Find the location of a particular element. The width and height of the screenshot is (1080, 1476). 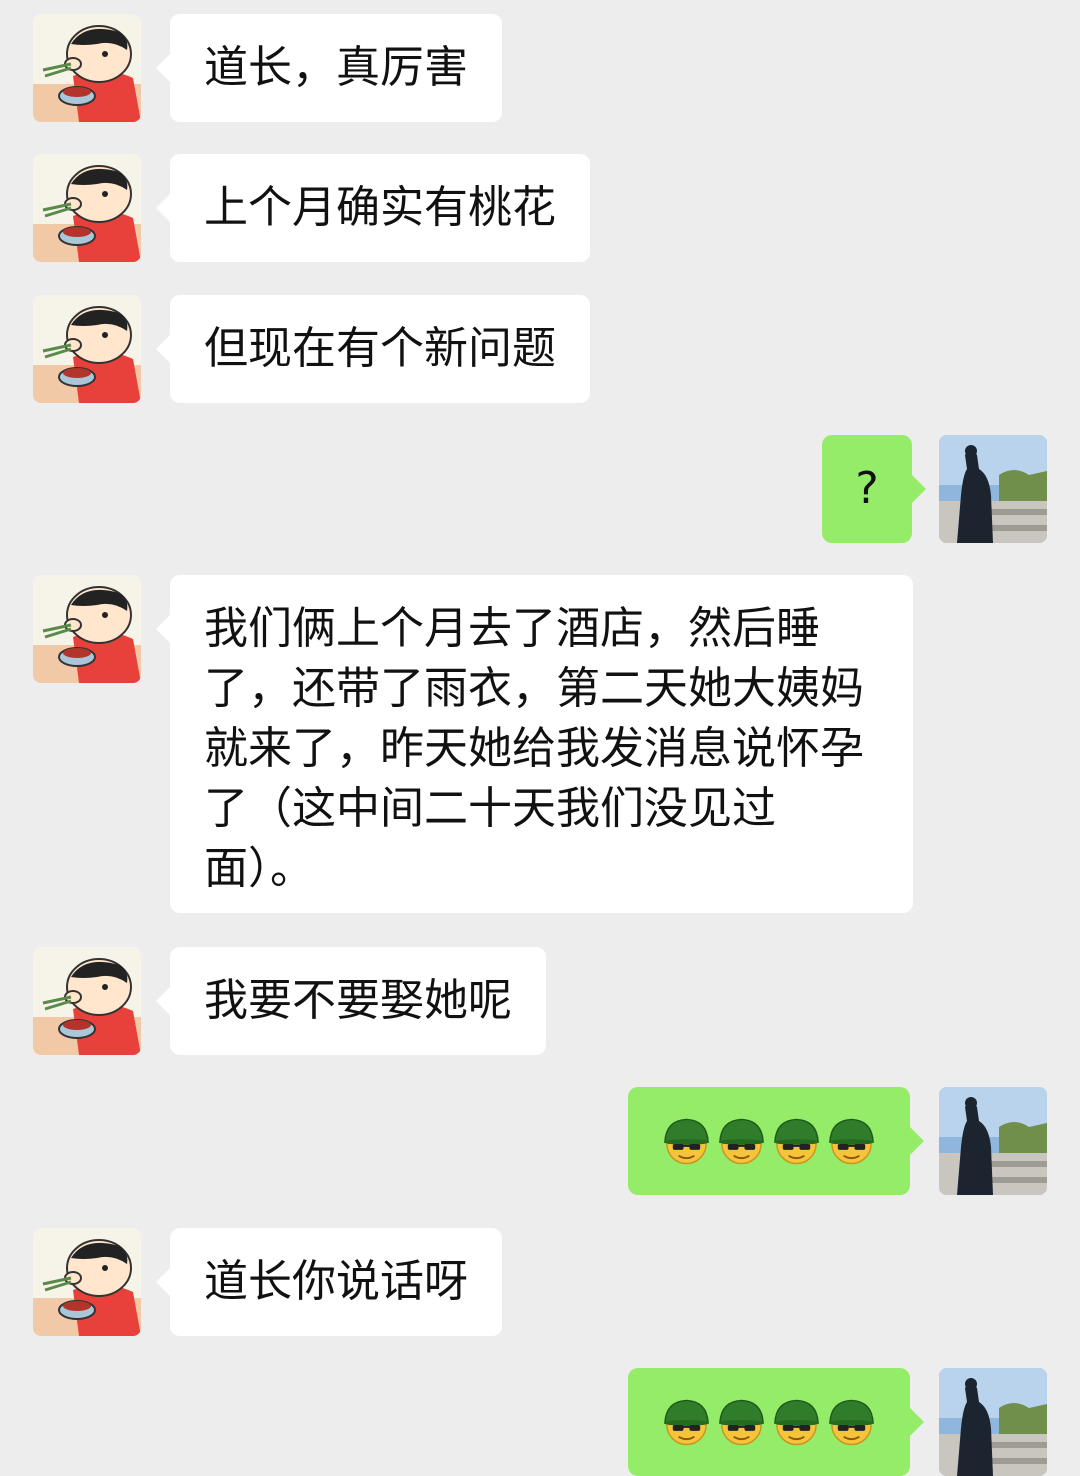

message-bubble: 我要不要娶她呢 is located at coordinates (351, 1001).